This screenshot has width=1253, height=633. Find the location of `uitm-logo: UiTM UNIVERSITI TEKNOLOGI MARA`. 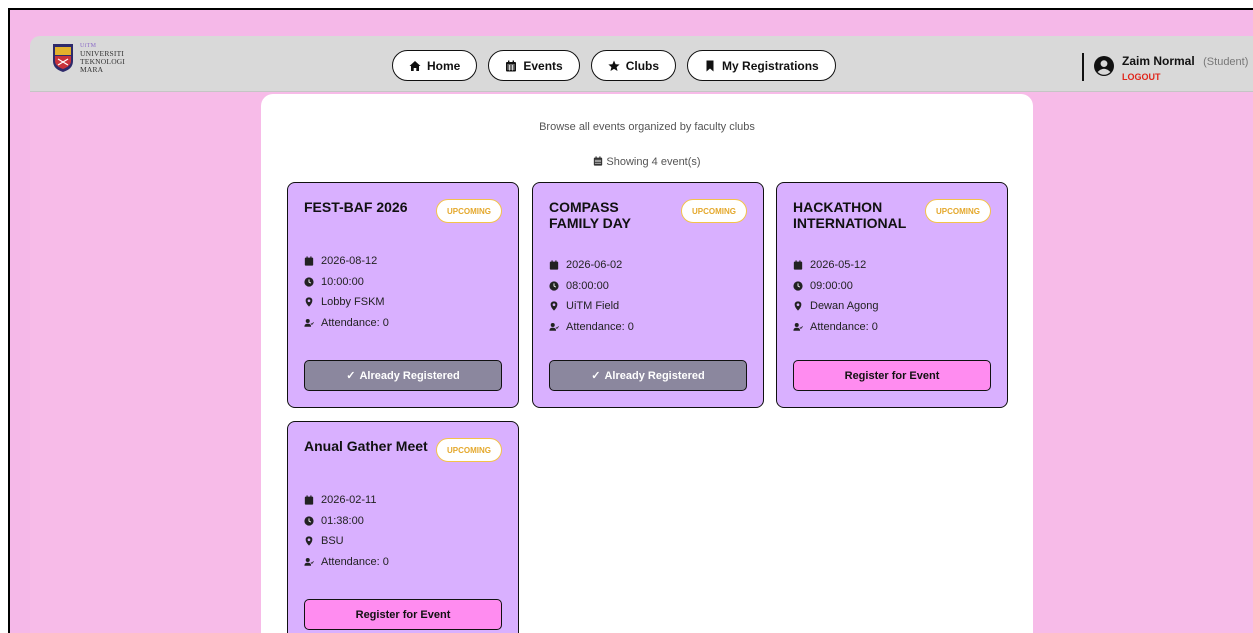

uitm-logo: UiTM UNIVERSITI TEKNOLOGI MARA is located at coordinates (88, 58).